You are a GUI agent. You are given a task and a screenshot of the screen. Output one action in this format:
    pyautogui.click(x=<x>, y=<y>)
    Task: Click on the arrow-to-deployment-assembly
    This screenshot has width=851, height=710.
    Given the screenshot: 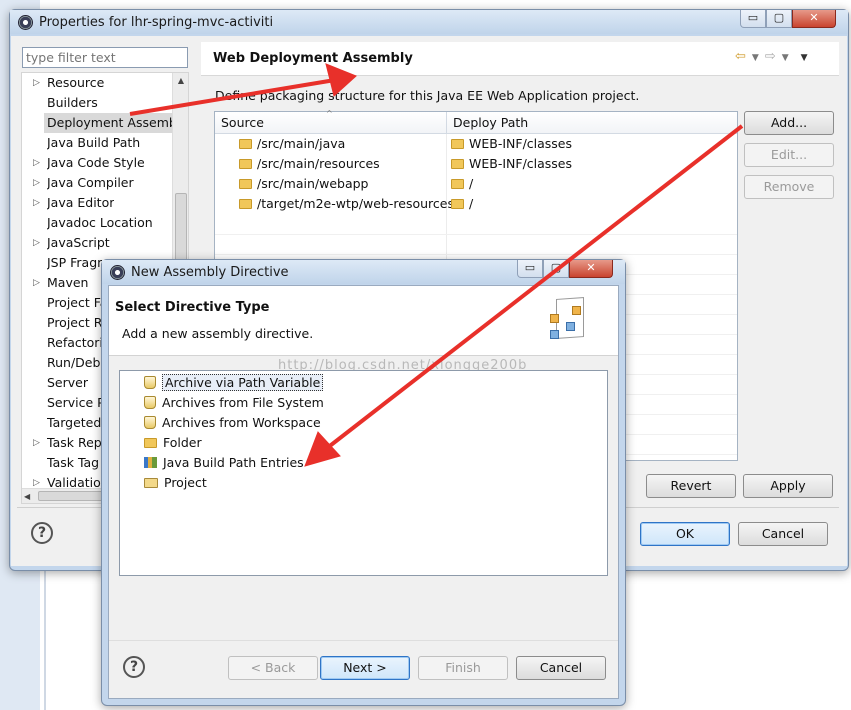 What is the action you would take?
    pyautogui.click(x=232, y=97)
    